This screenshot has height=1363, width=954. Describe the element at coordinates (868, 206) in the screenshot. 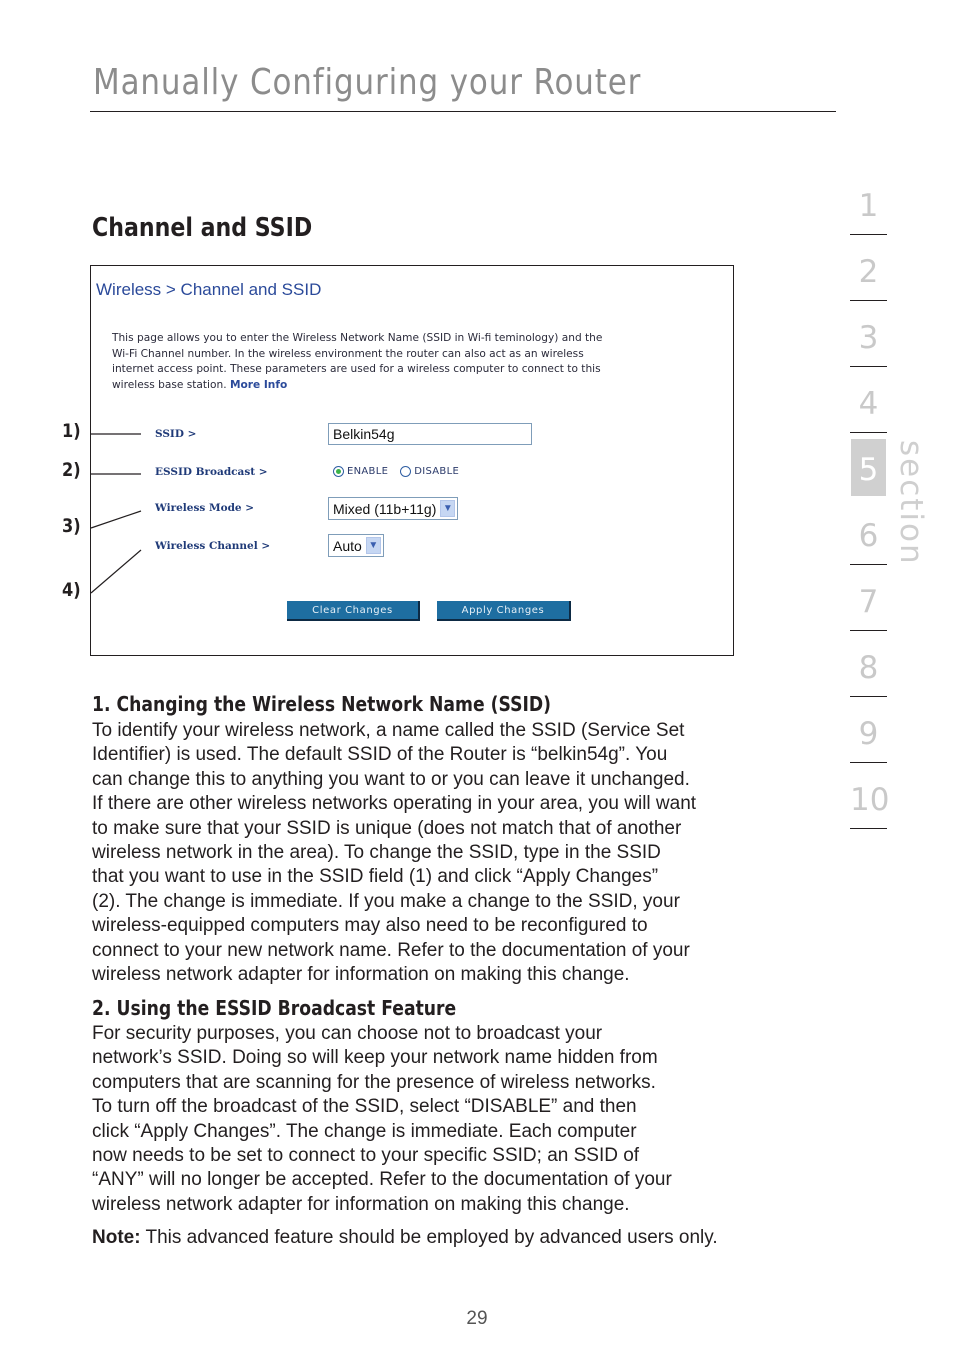

I see `section-number: 1` at that location.